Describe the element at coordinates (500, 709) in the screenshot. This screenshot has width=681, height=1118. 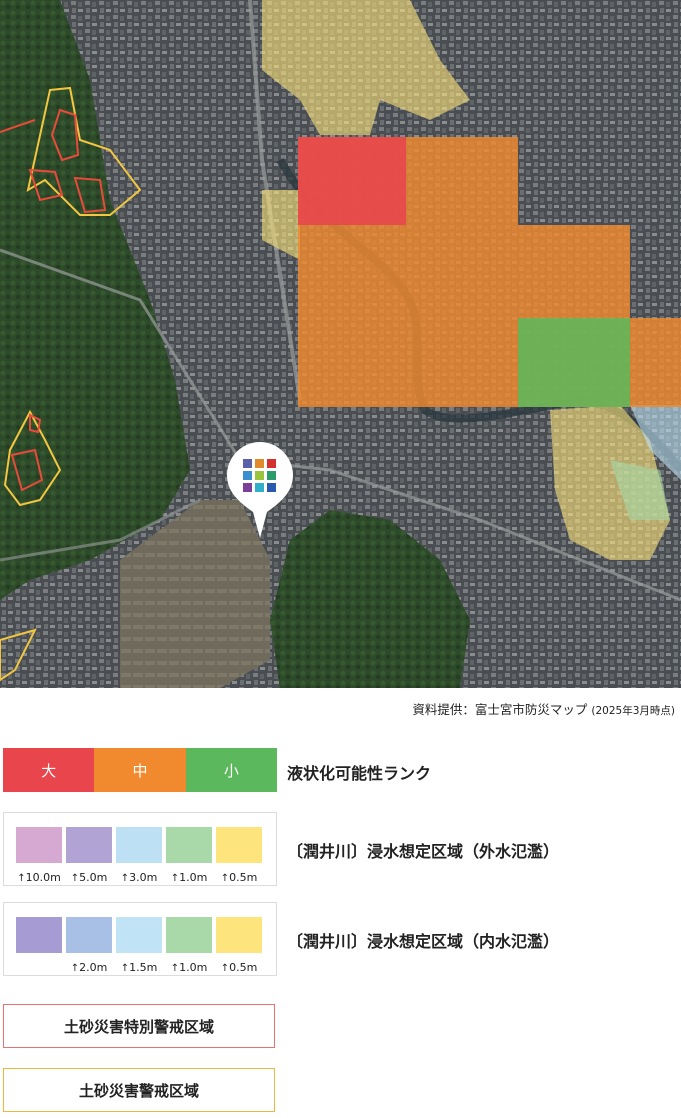
I see `source-credit-text: 資料提供：富士宮市防災マップ` at that location.